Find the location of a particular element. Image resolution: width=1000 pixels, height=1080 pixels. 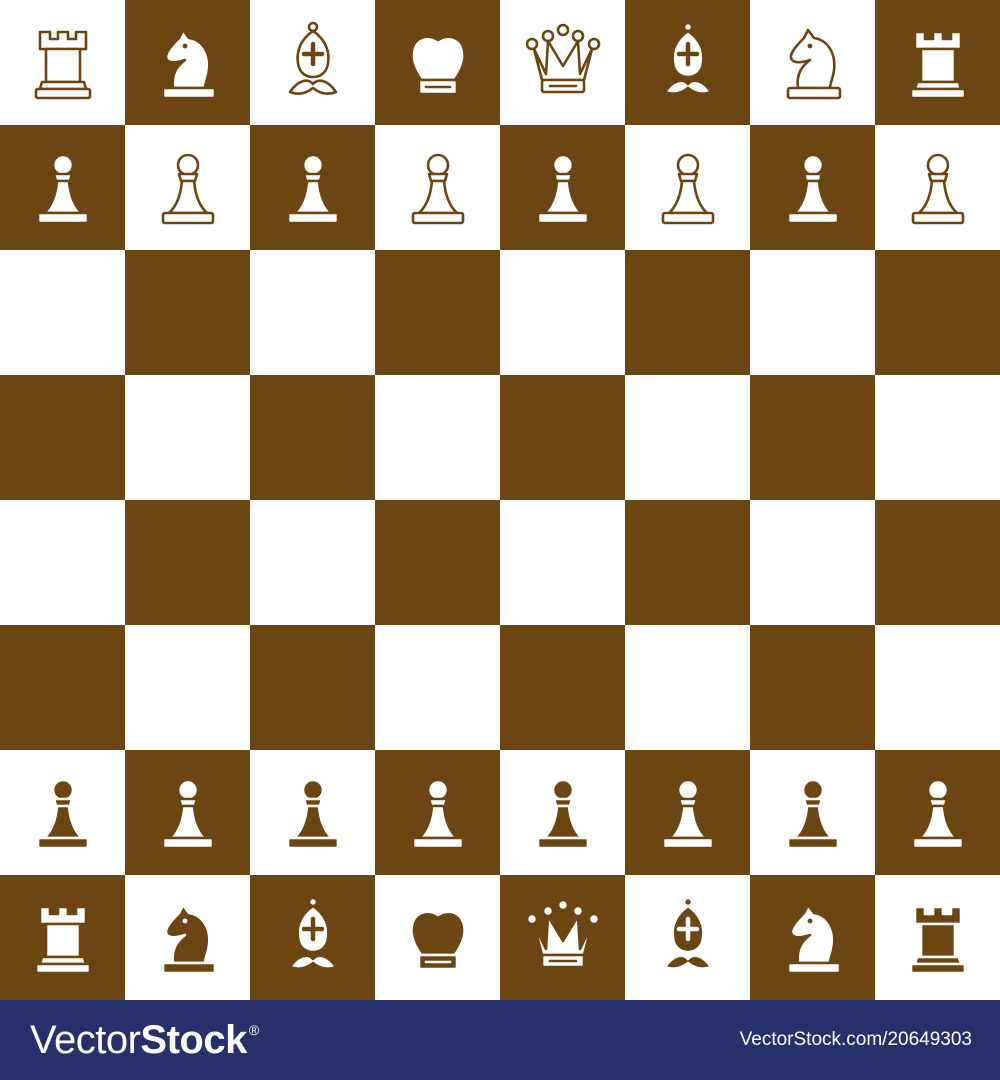

square-f3 is located at coordinates (687, 687).